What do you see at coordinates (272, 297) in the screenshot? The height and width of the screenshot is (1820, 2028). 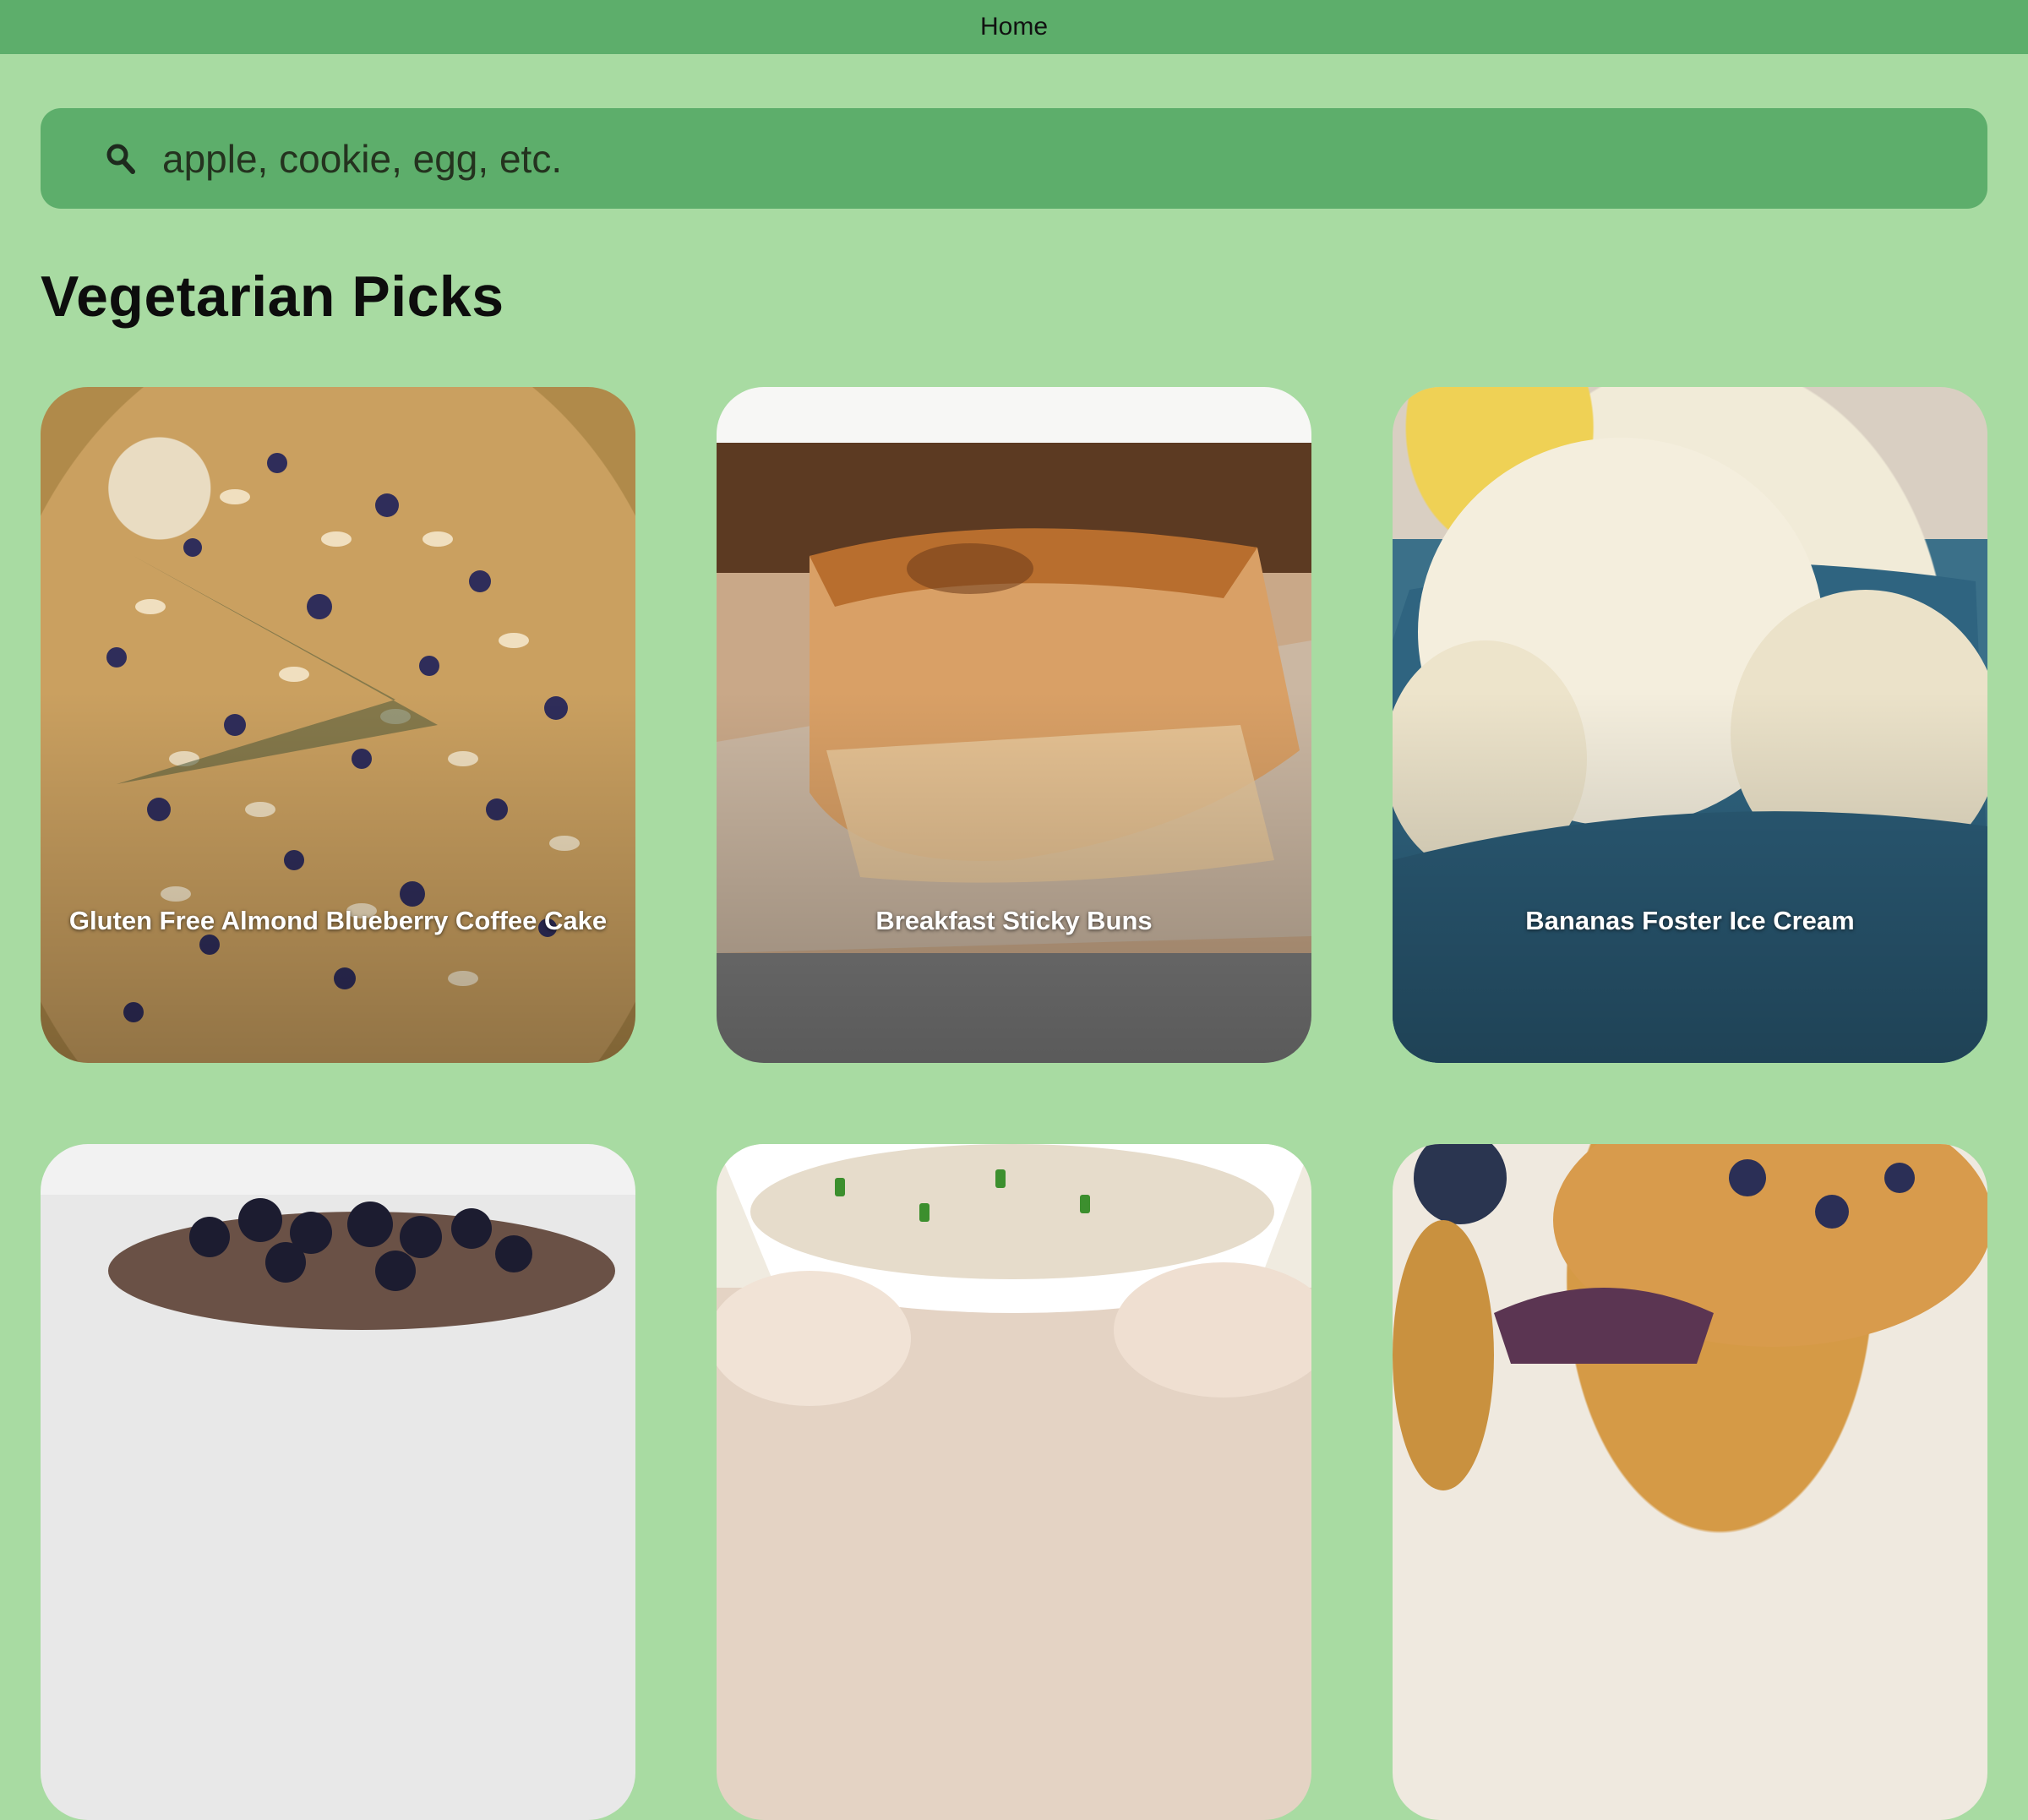 I see `section-title: Vegetarian Picks` at bounding box center [272, 297].